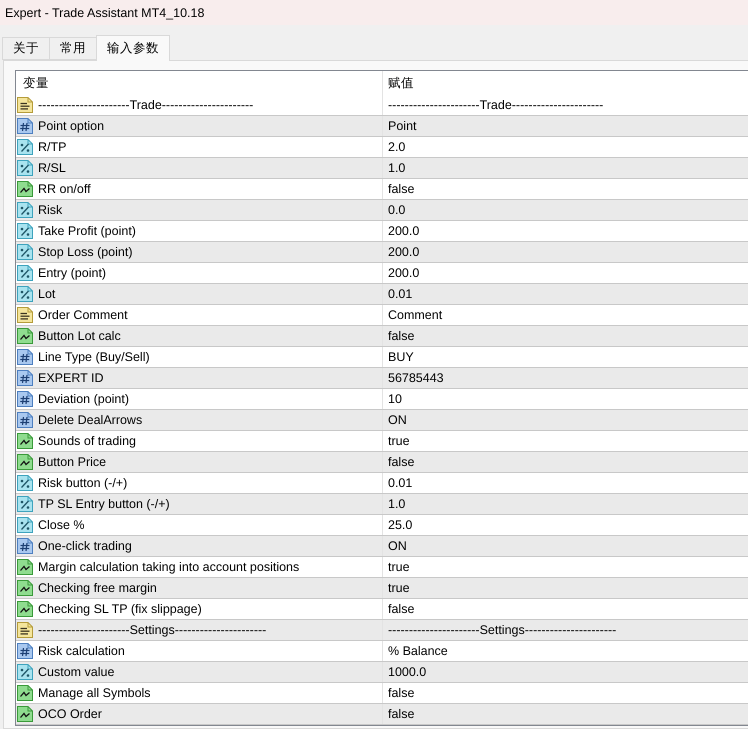  I want to click on parameter-row: Sounds of trading true, so click(382, 441).